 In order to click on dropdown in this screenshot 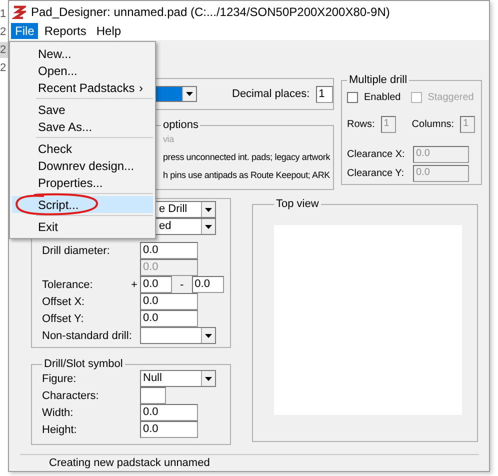, I will do `click(178, 335)`.